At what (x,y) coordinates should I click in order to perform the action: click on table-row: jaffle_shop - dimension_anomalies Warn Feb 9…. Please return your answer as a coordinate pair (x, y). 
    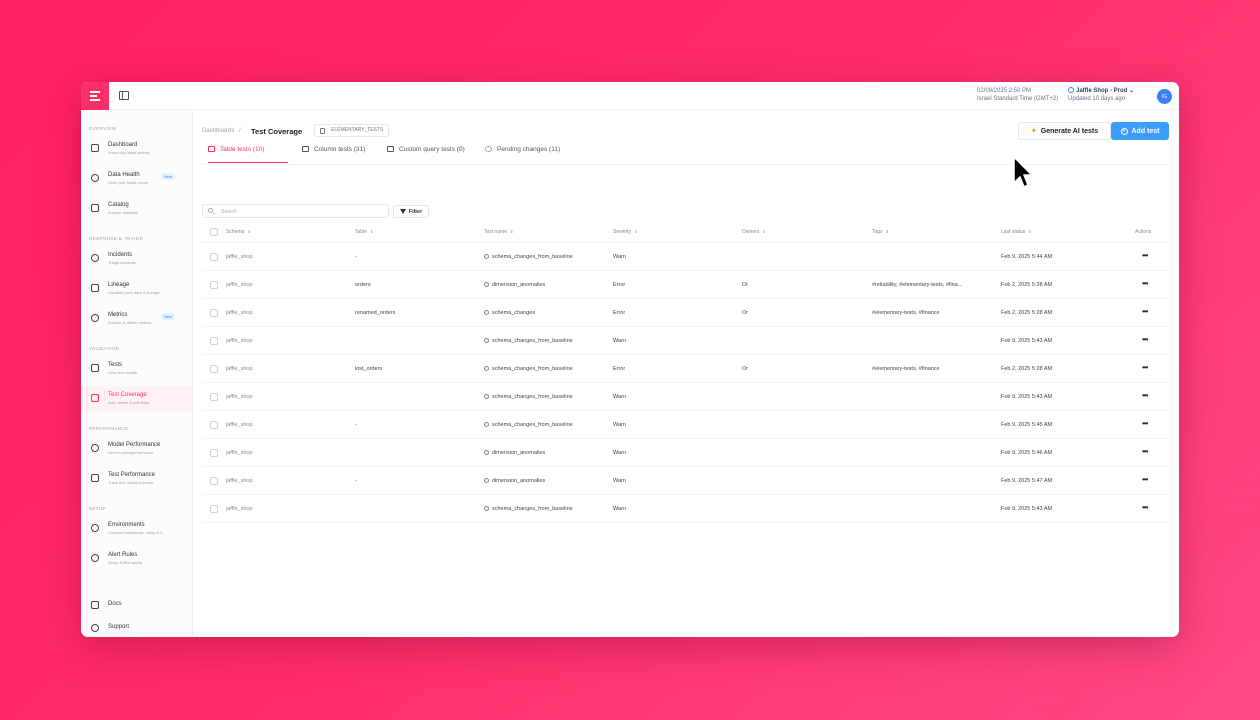
    Looking at the image, I should click on (685, 481).